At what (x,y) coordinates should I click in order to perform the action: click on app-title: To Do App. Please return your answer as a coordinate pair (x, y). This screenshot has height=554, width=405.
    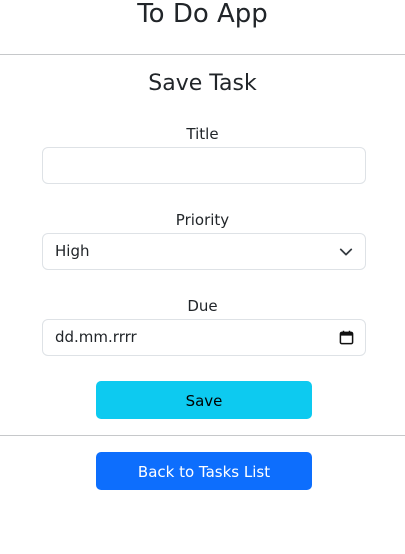
    Looking at the image, I should click on (202, 14).